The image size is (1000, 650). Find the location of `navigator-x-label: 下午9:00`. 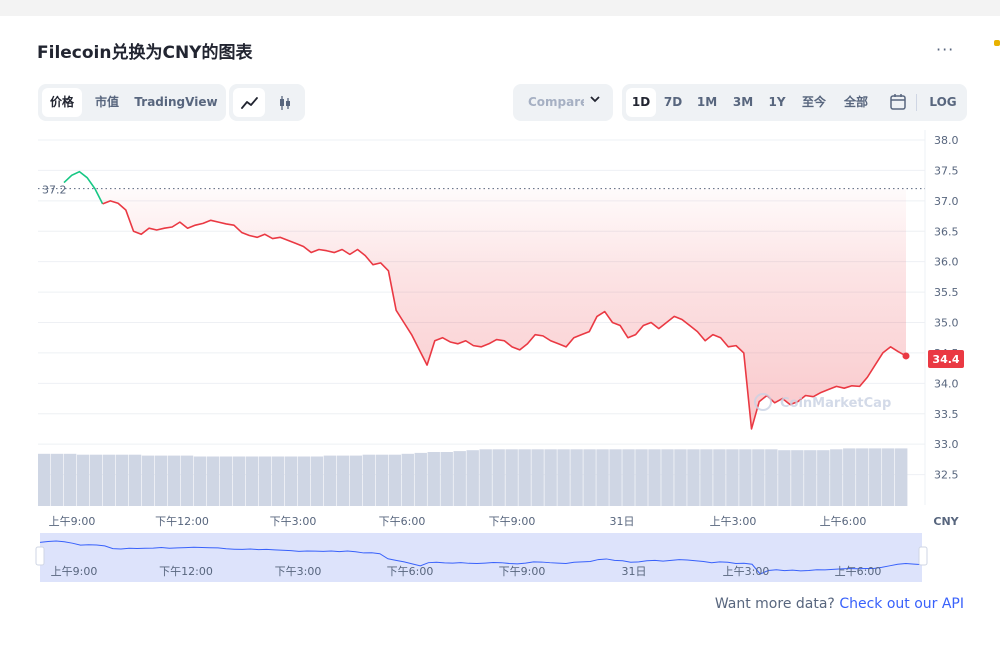

navigator-x-label: 下午9:00 is located at coordinates (522, 571).